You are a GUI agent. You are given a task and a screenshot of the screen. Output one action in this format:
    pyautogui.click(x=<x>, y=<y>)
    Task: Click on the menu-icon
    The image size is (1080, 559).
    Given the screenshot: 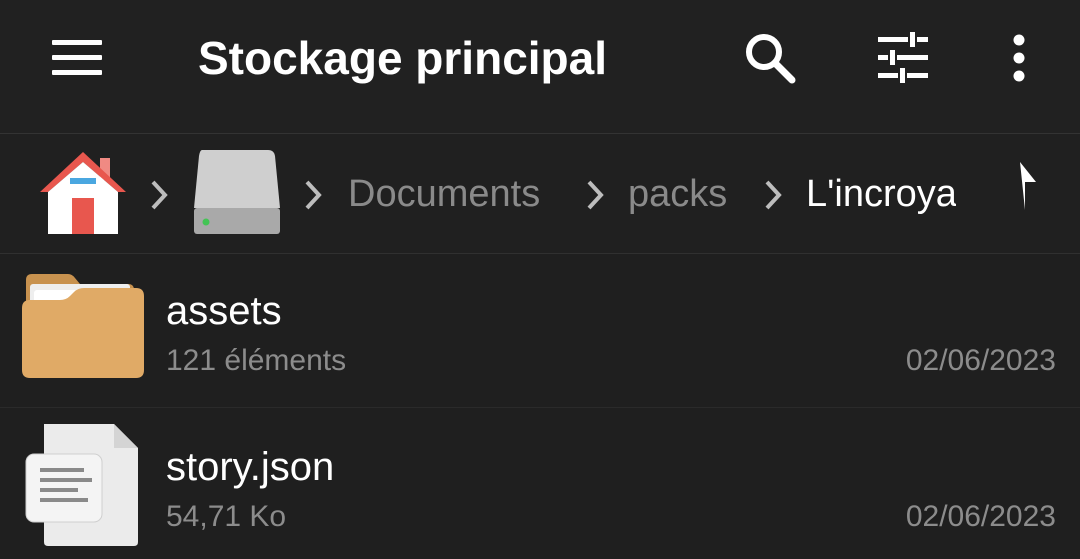 What is the action you would take?
    pyautogui.click(x=77, y=59)
    